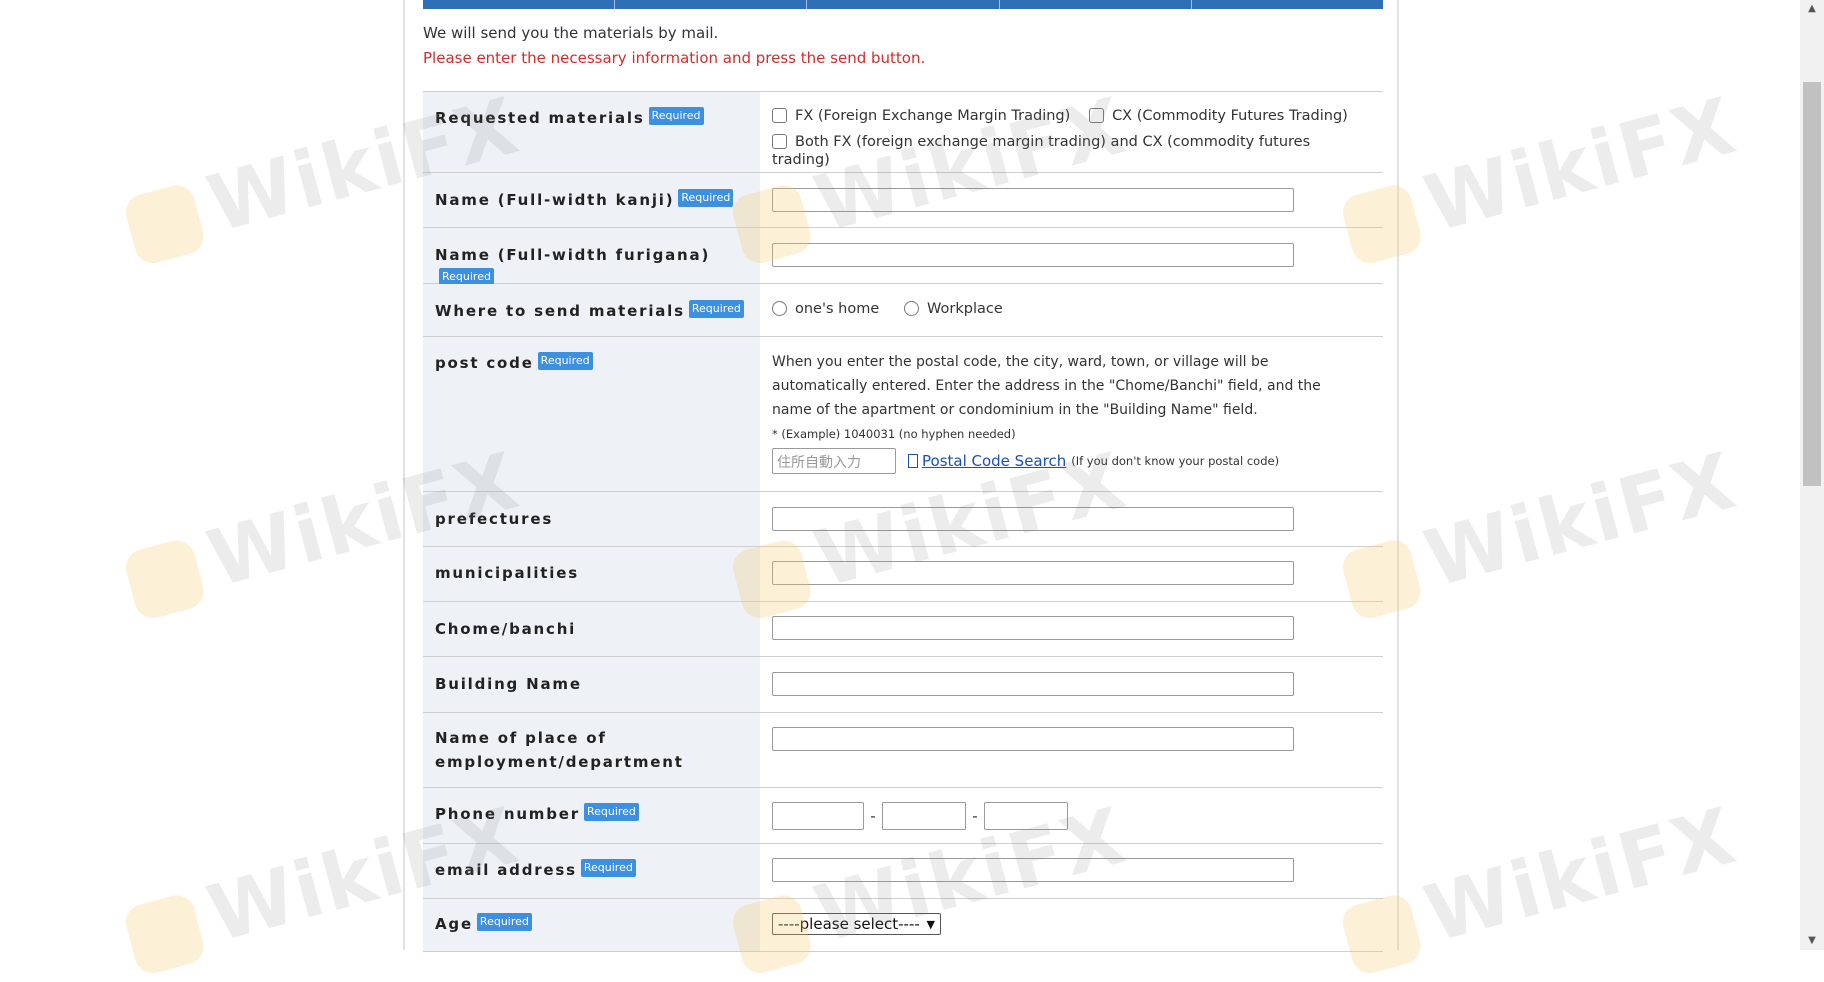 Image resolution: width=1824 pixels, height=982 pixels. I want to click on label-text: Age, so click(454, 924).